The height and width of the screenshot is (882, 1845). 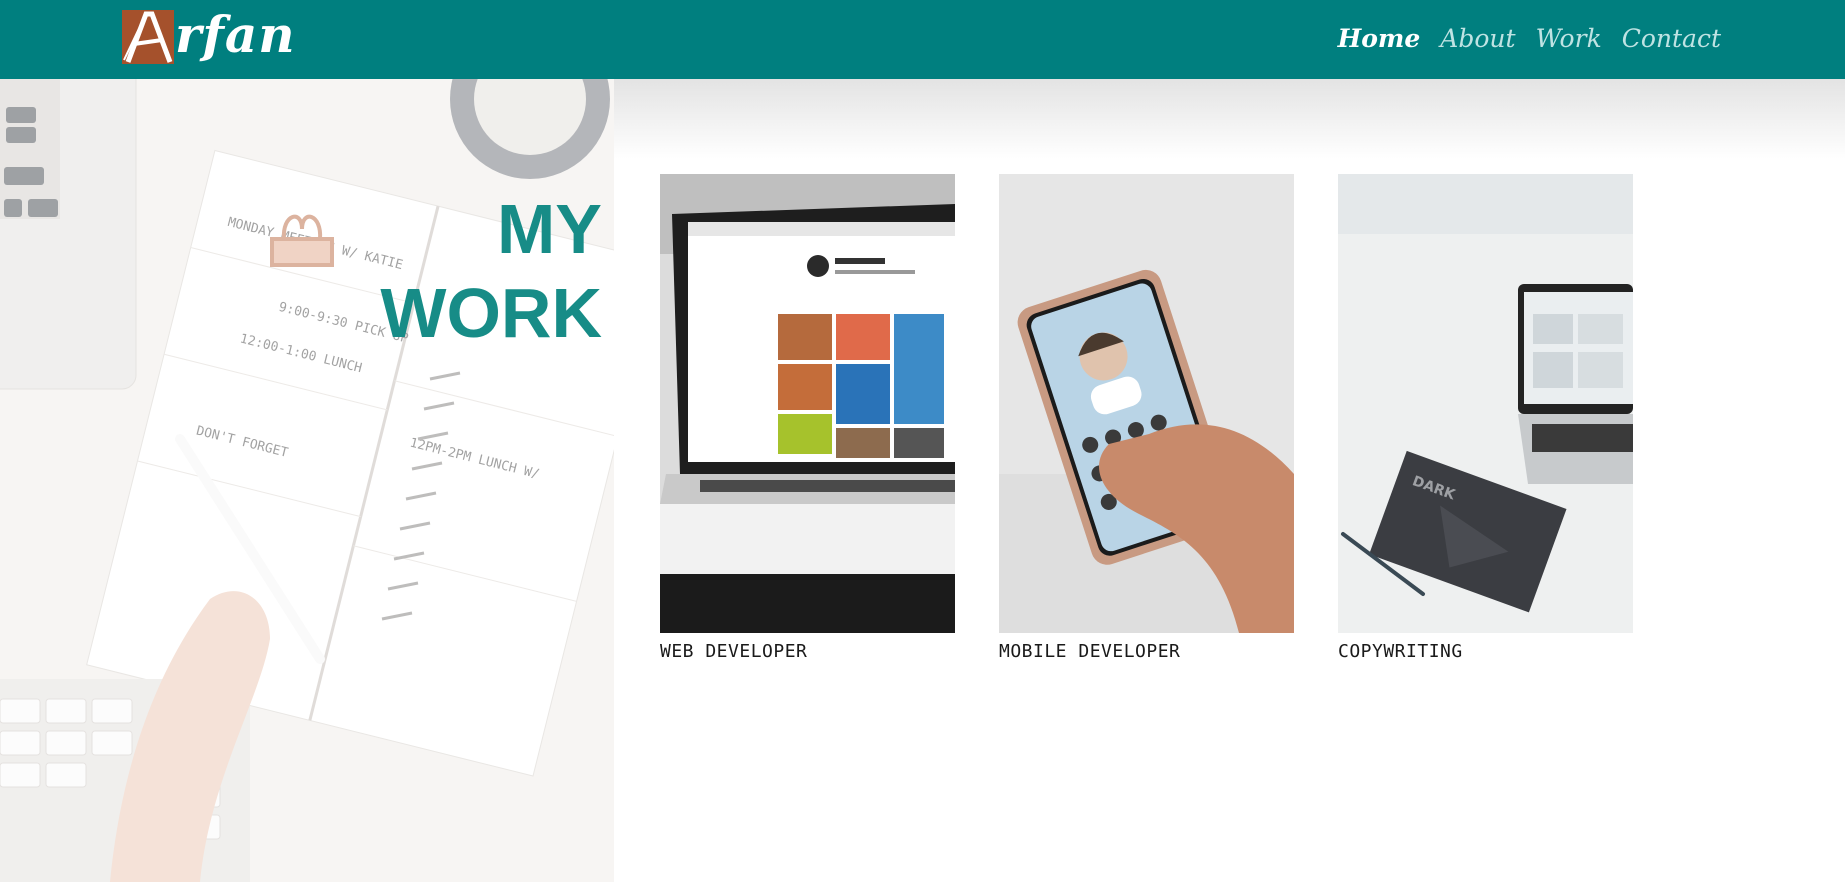 What do you see at coordinates (235, 34) in the screenshot?
I see `logo-text: rfan` at bounding box center [235, 34].